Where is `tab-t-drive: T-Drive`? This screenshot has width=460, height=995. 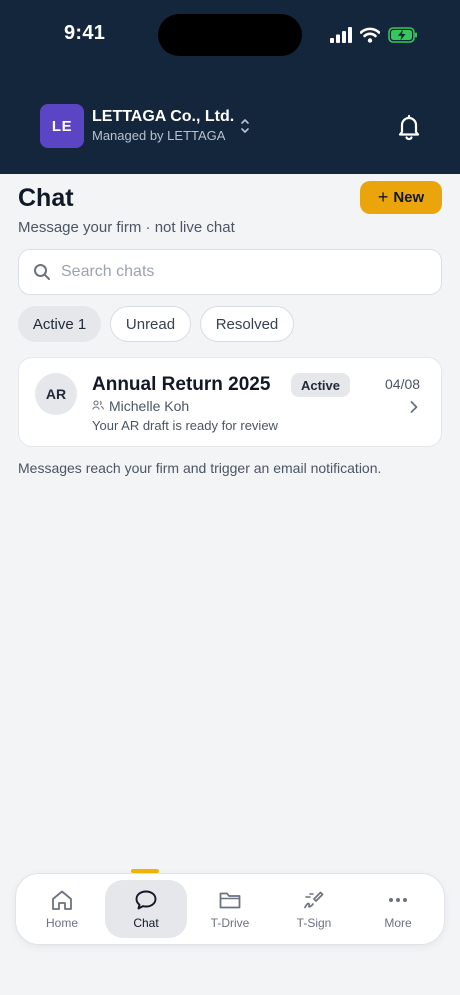 tab-t-drive: T-Drive is located at coordinates (230, 909).